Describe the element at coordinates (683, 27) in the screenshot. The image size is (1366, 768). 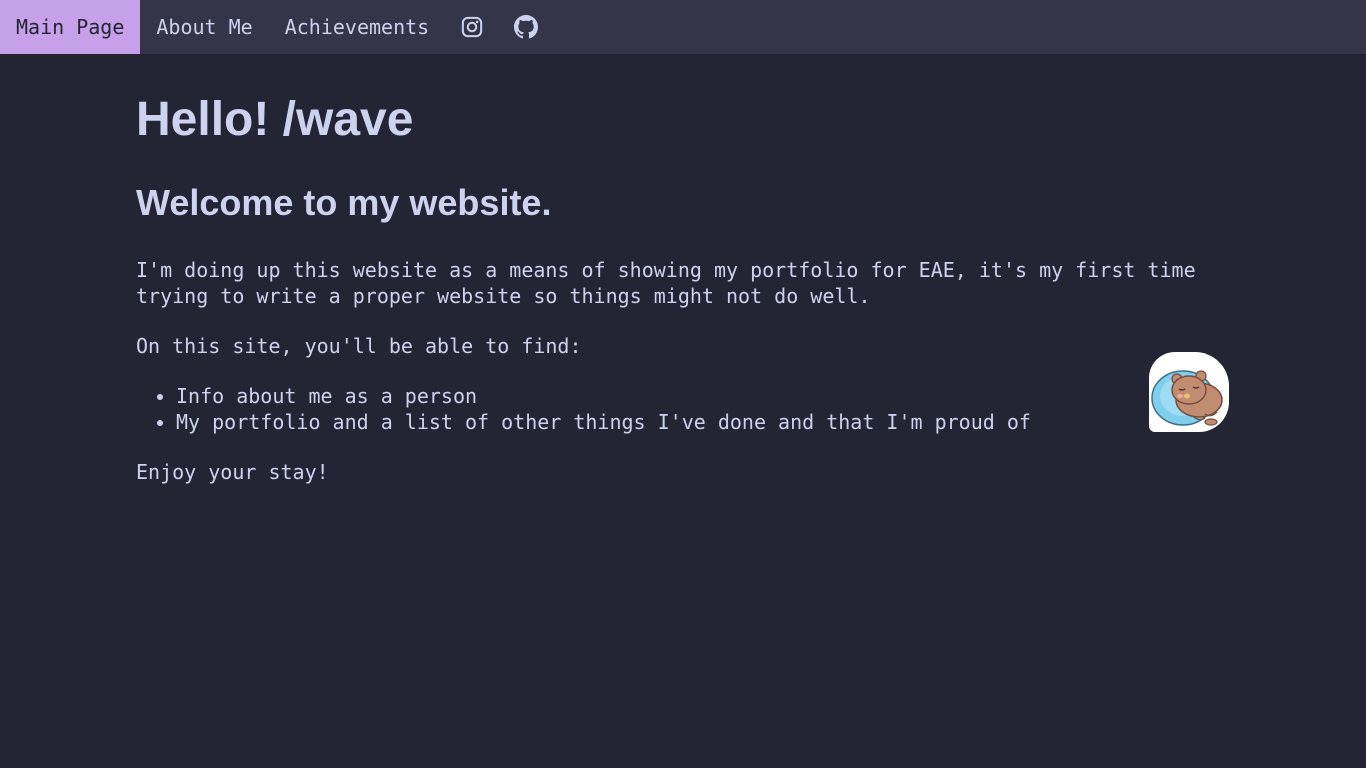
I see `top-navbar: Main Page About Me Achievements` at that location.